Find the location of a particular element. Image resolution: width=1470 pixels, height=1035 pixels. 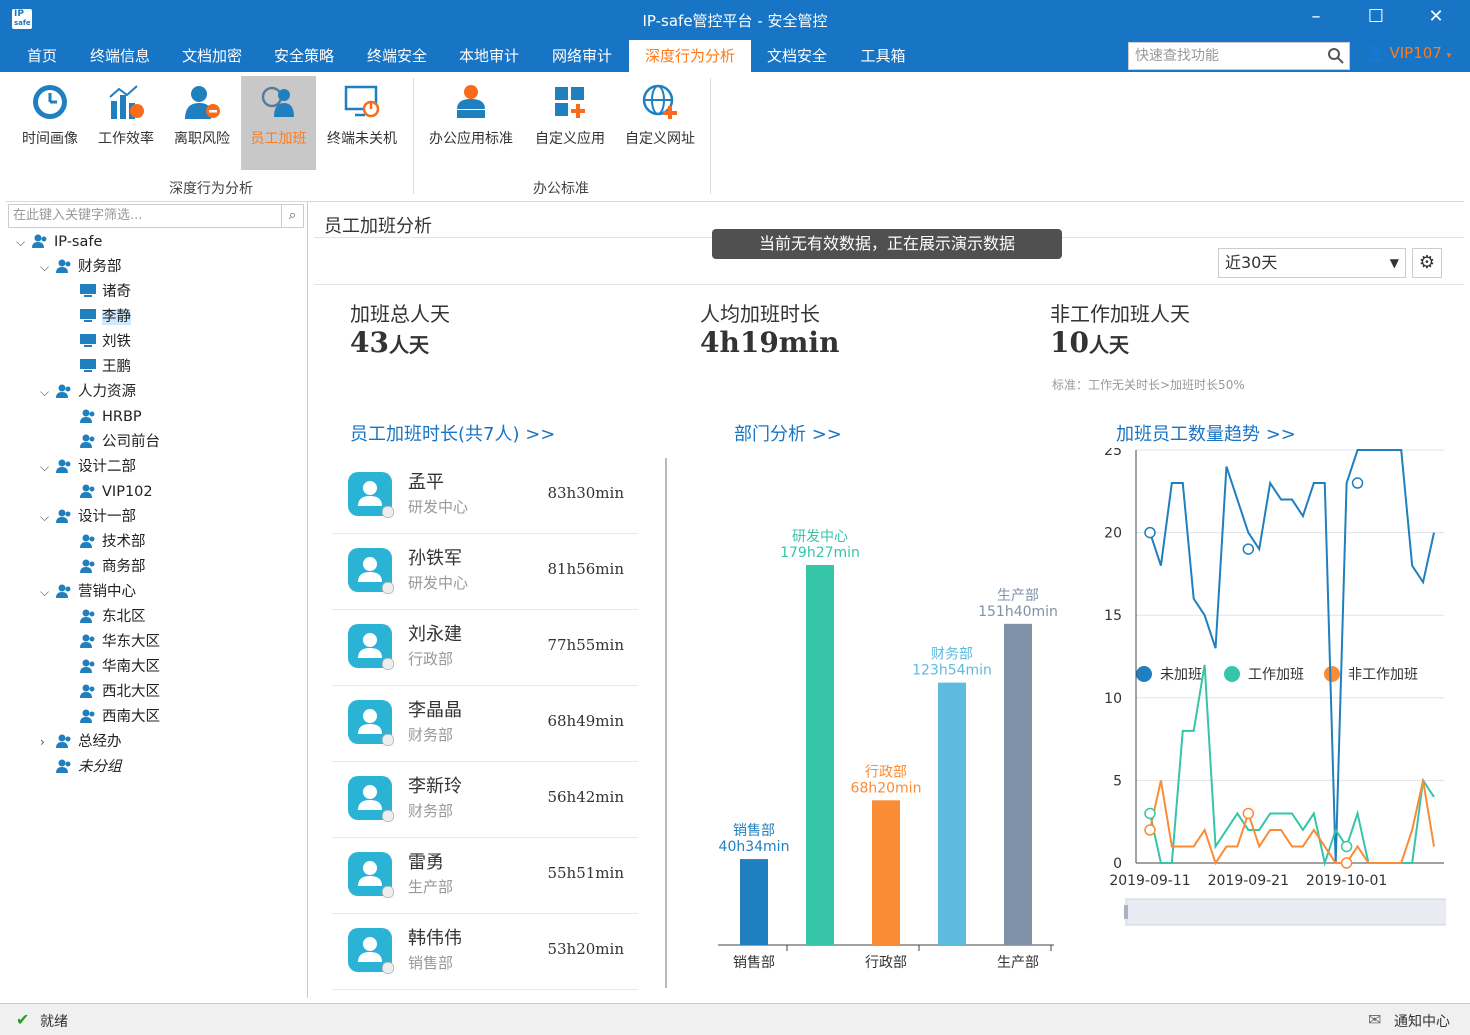

ribbon-custom-app-button: 自定义应用 is located at coordinates (570, 123).